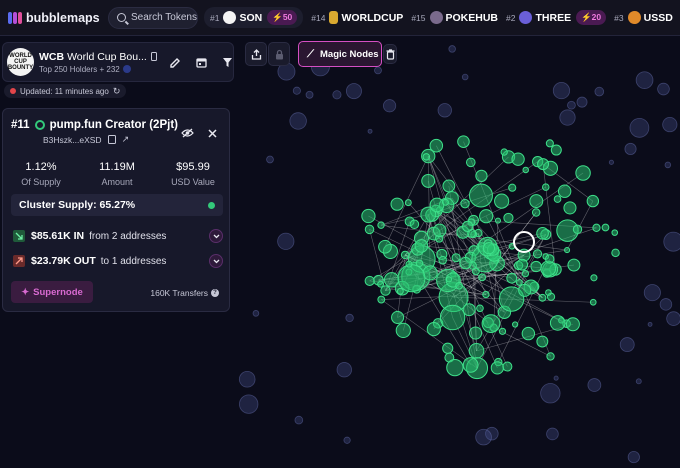 The width and height of the screenshot is (680, 468). What do you see at coordinates (52, 292) in the screenshot?
I see `supernode-button: ✦ Supernode` at bounding box center [52, 292].